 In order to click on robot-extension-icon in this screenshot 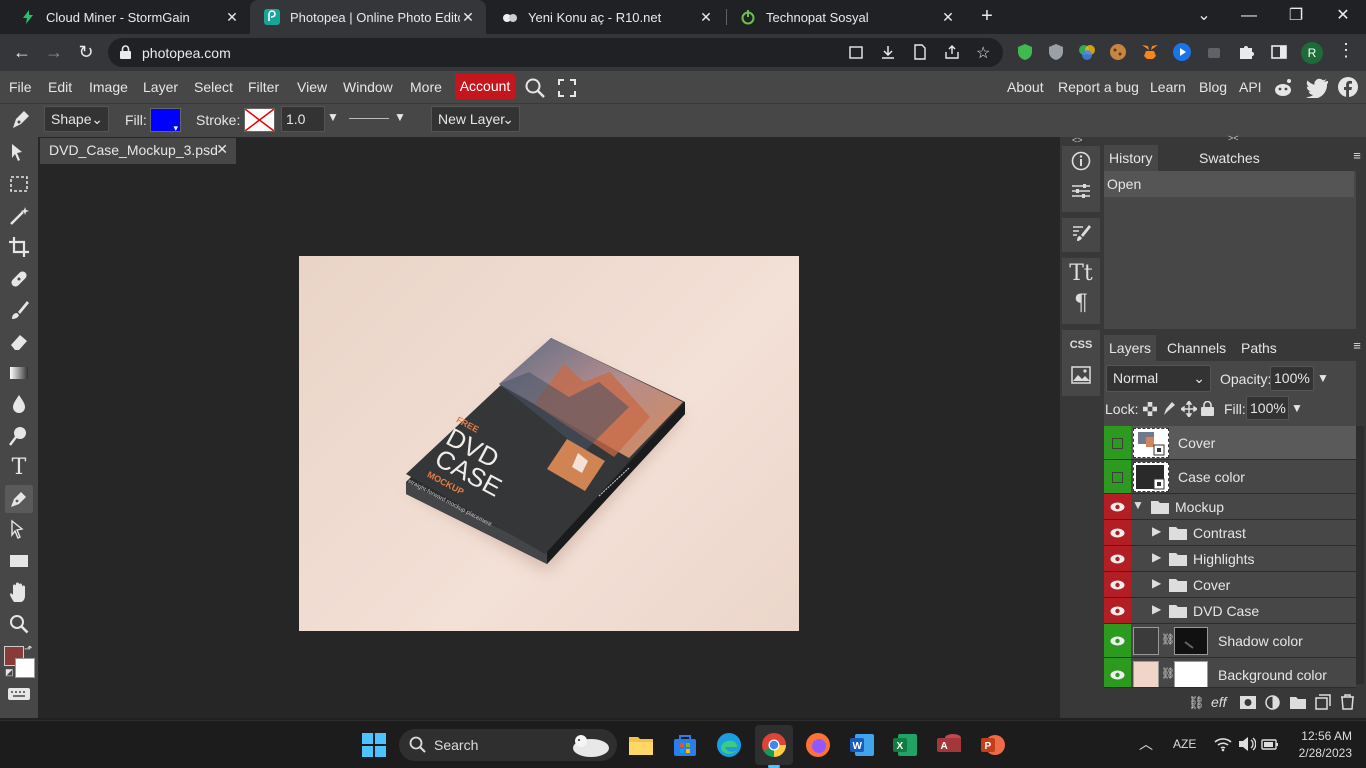, I will do `click(1214, 52)`.